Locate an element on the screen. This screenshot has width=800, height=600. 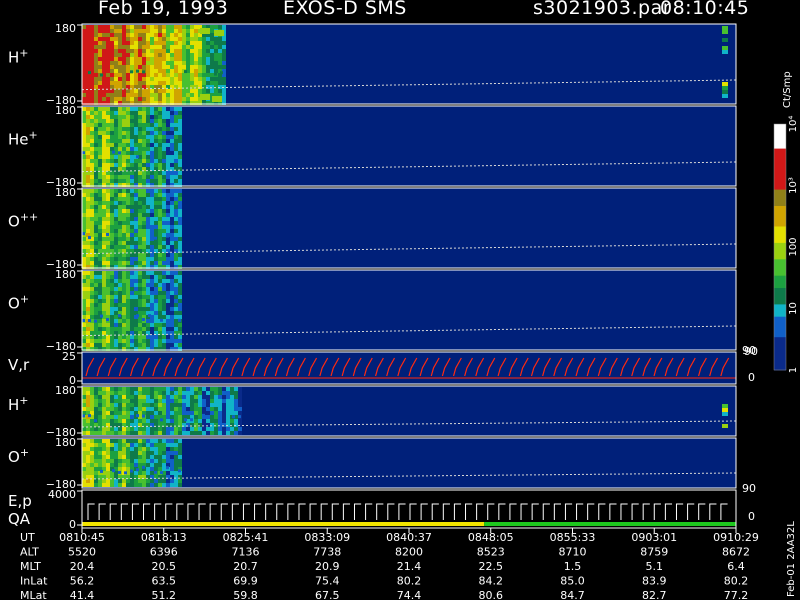
header-file: s3021903.par is located at coordinates (602, 9).